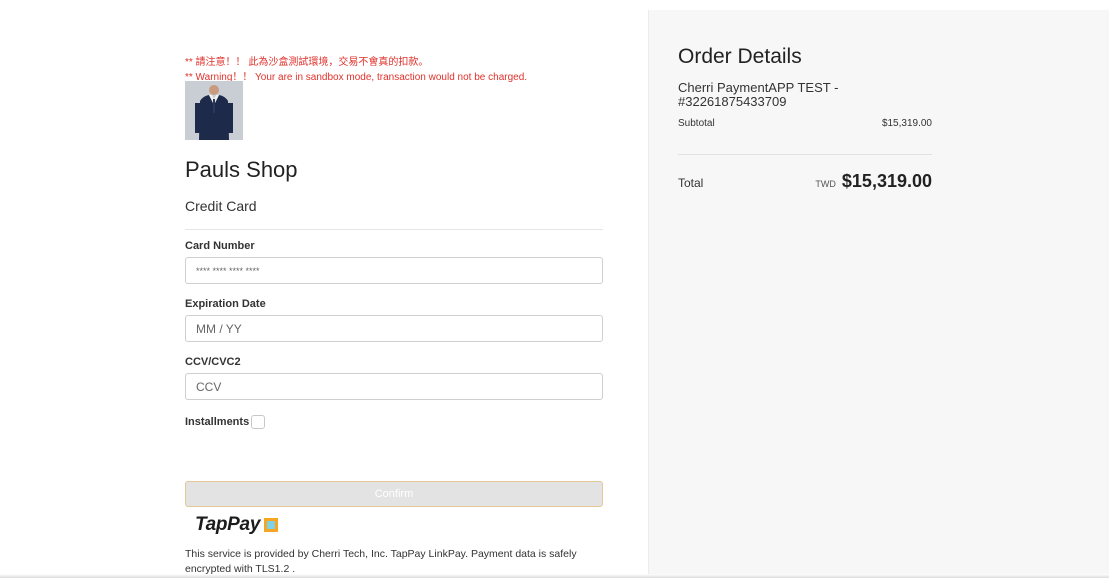  What do you see at coordinates (394, 229) in the screenshot?
I see `section-divider` at bounding box center [394, 229].